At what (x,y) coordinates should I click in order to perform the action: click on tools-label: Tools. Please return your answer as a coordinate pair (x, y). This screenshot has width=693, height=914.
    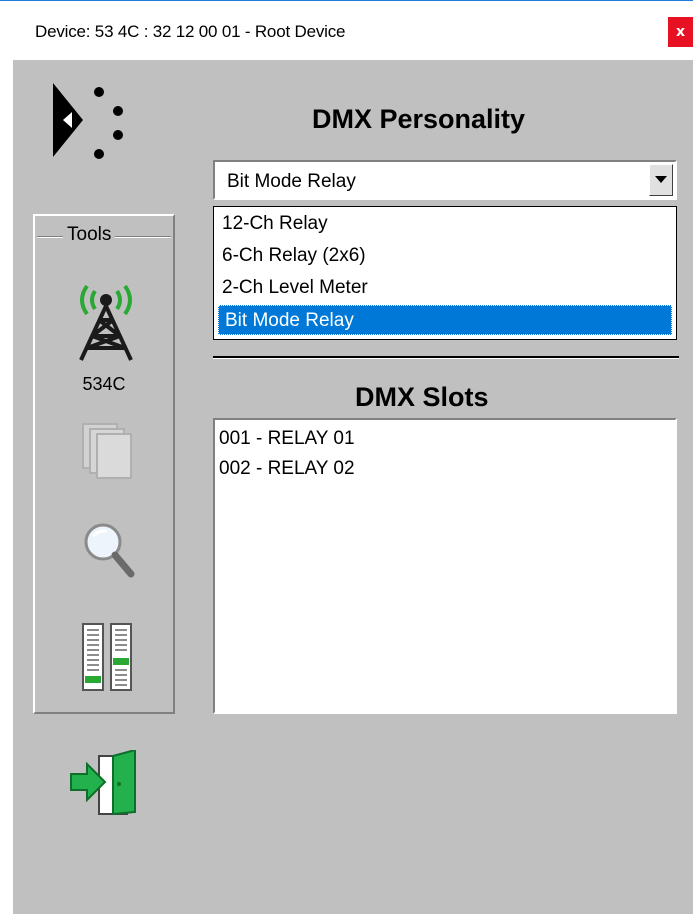
    Looking at the image, I should click on (89, 235).